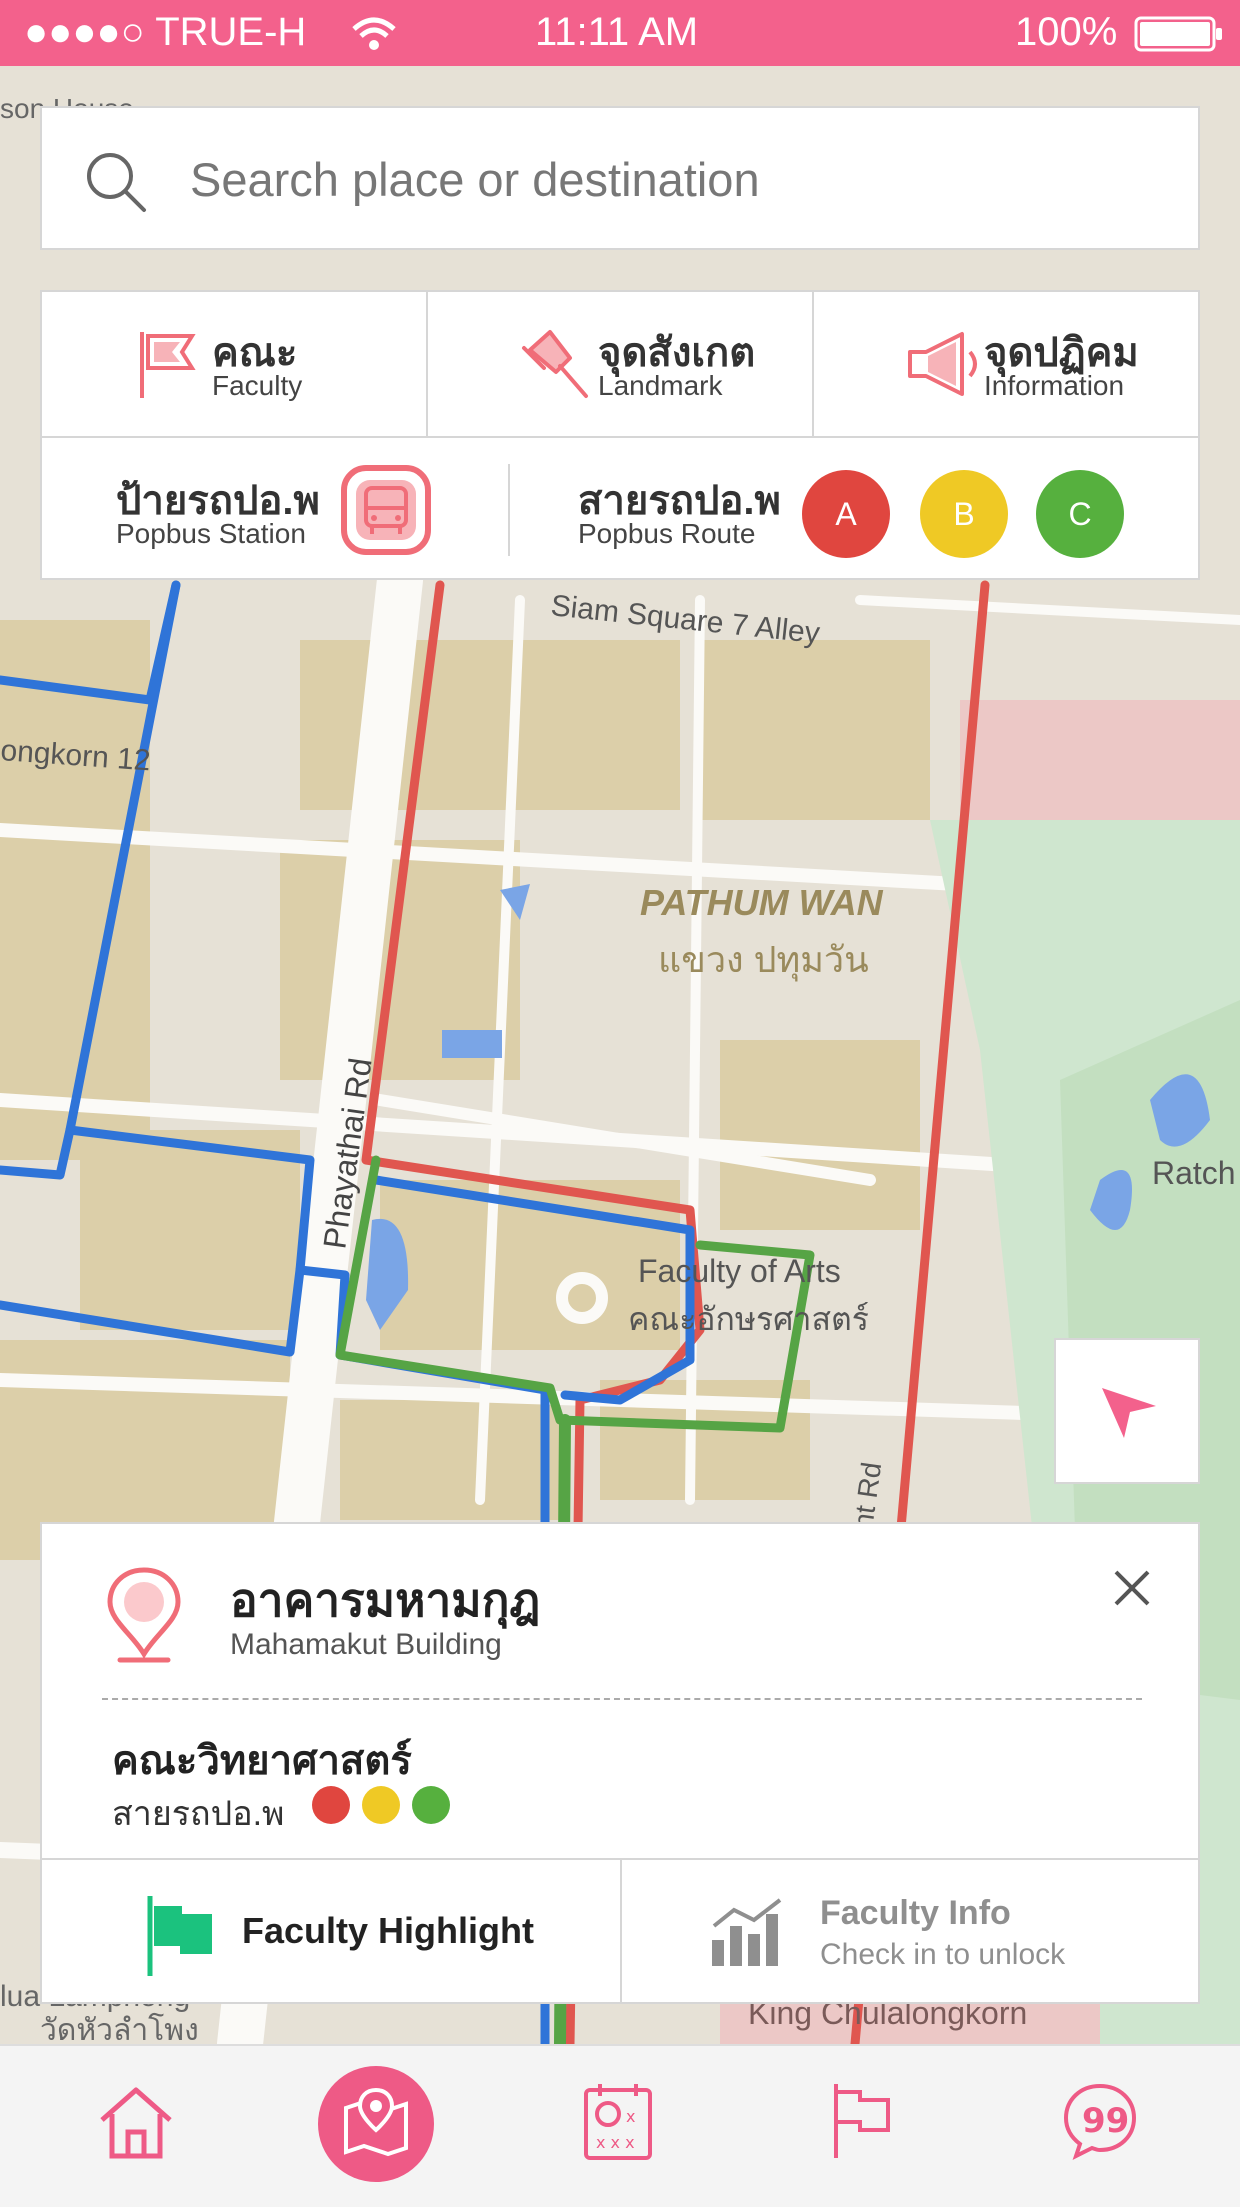  I want to click on status-bar: ●●●●○ TRUE-H 11:11 AM 100%, so click(620, 33).